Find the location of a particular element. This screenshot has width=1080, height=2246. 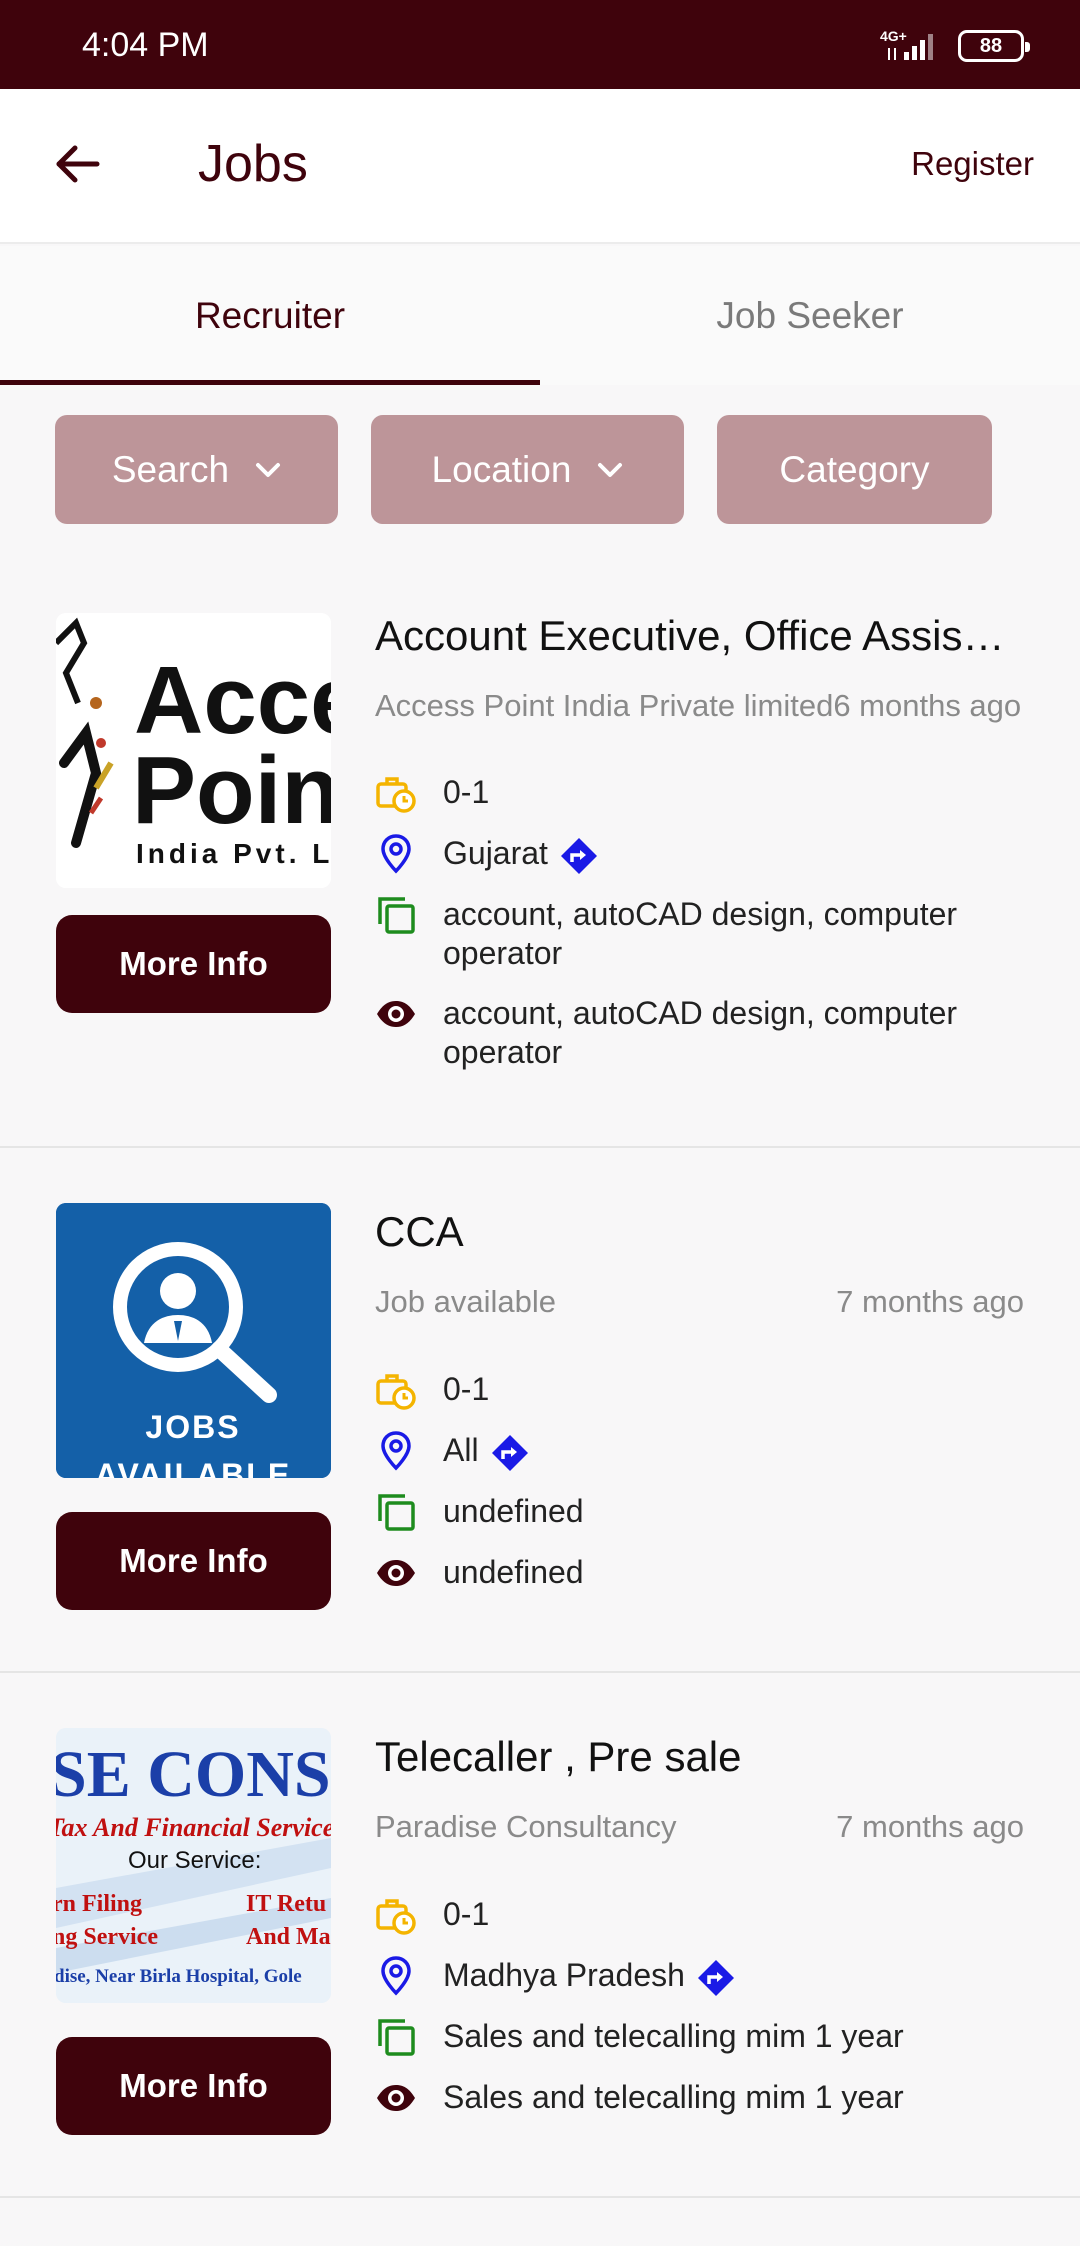

location-filter-button: Location is located at coordinates (527, 469).